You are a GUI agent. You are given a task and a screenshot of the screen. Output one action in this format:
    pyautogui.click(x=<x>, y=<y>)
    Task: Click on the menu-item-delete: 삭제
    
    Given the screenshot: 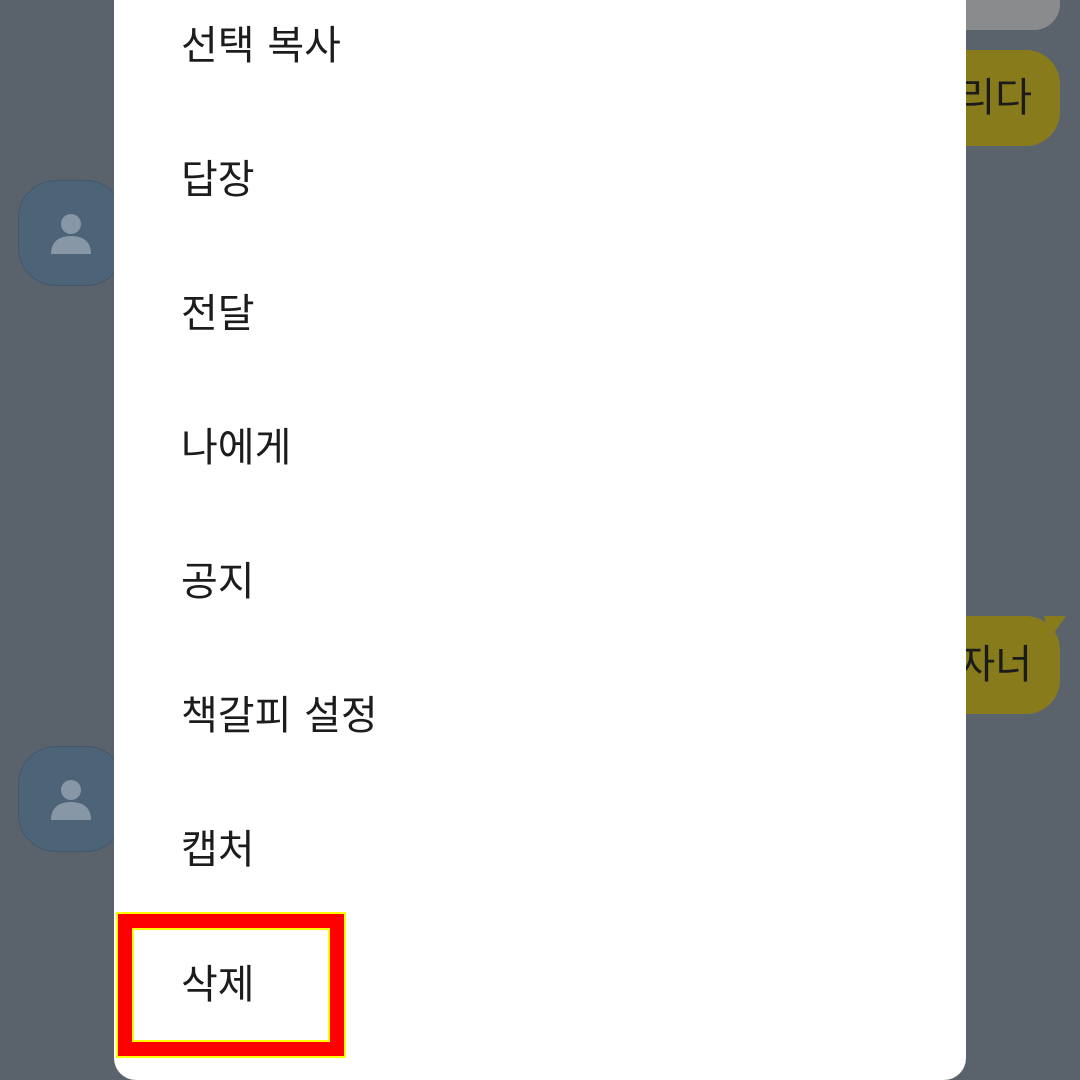 What is the action you would take?
    pyautogui.click(x=540, y=981)
    